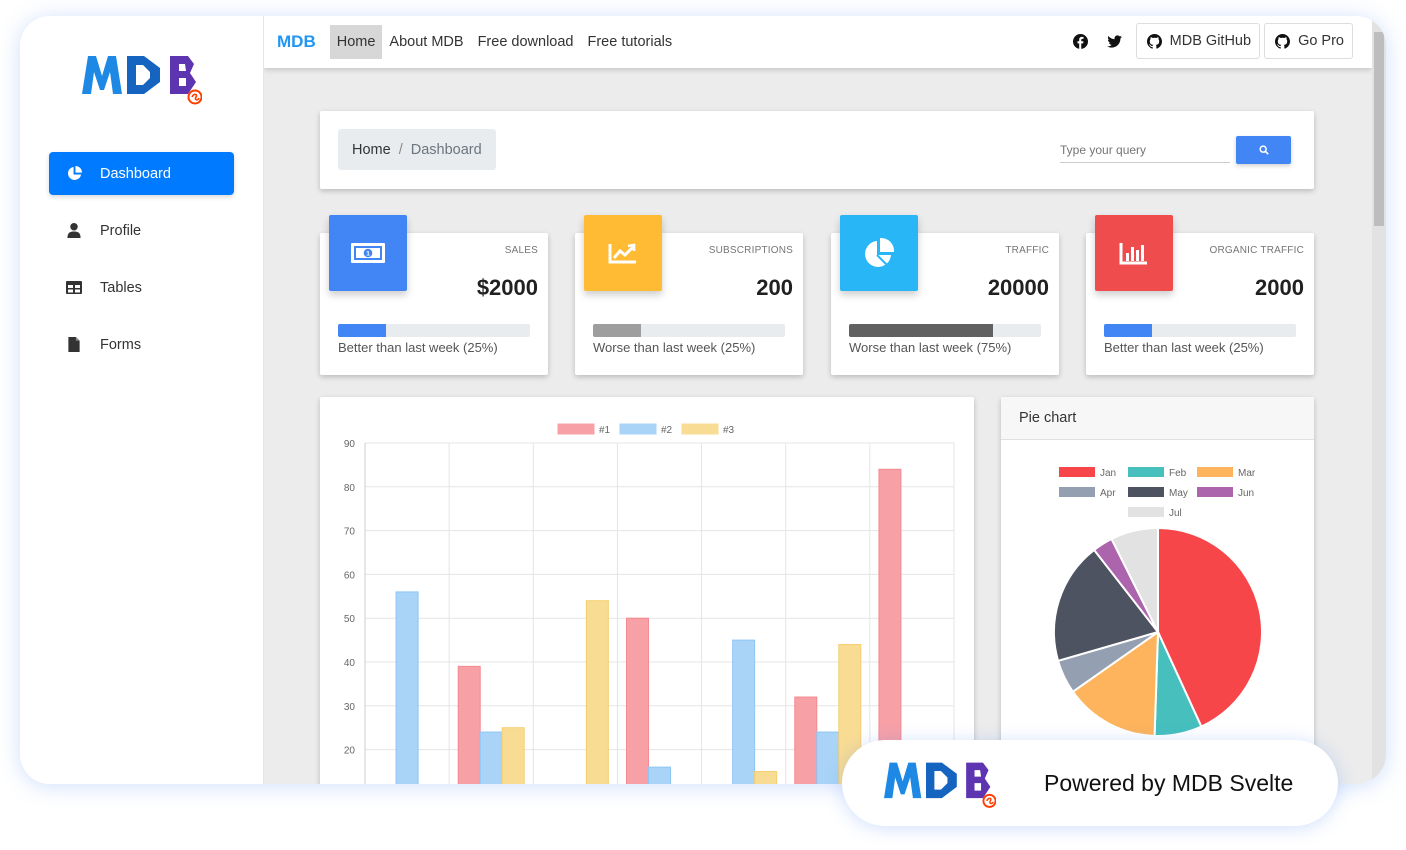 The image size is (1406, 850). What do you see at coordinates (1169, 783) in the screenshot?
I see `powered-by-text: Powered by MDB Svelte` at bounding box center [1169, 783].